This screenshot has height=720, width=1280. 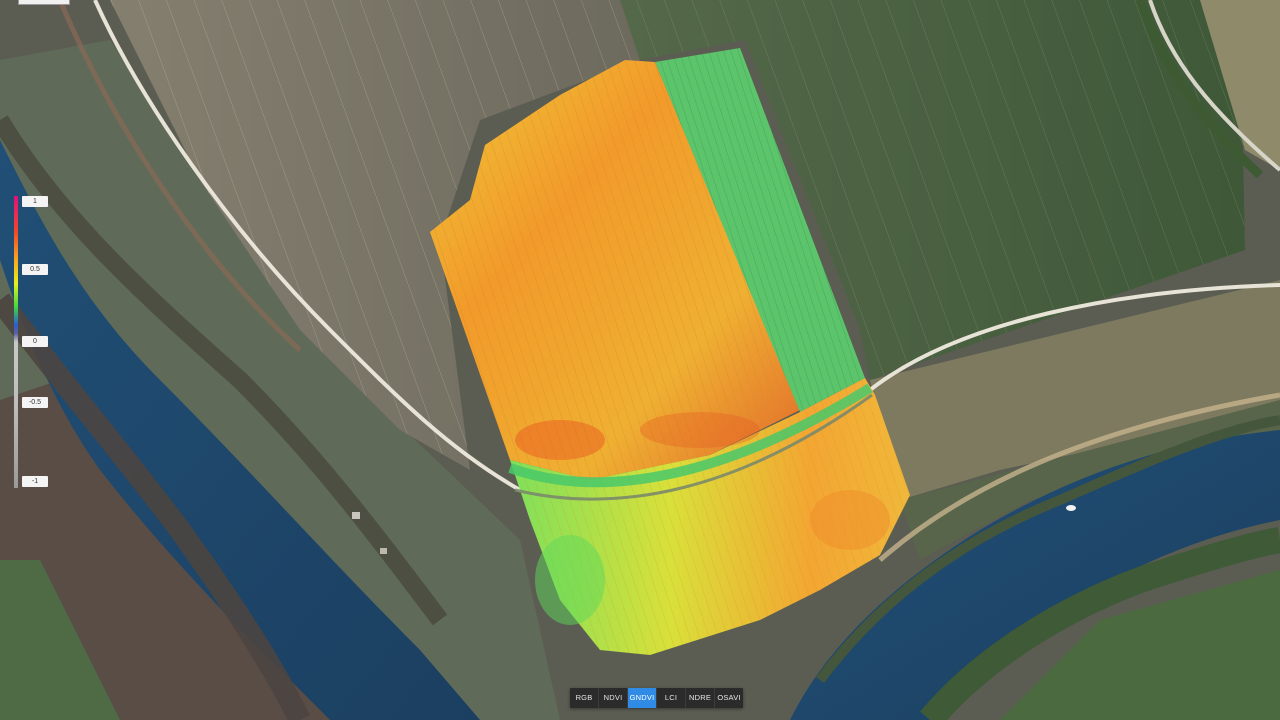 What do you see at coordinates (35, 201) in the screenshot?
I see `legend-label-1: 1` at bounding box center [35, 201].